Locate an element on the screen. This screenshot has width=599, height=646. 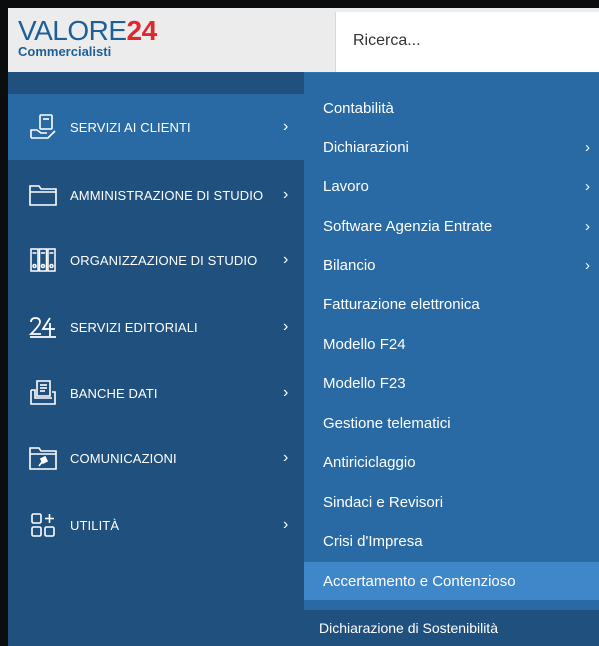
logo-number: 24 is located at coordinates (142, 30).